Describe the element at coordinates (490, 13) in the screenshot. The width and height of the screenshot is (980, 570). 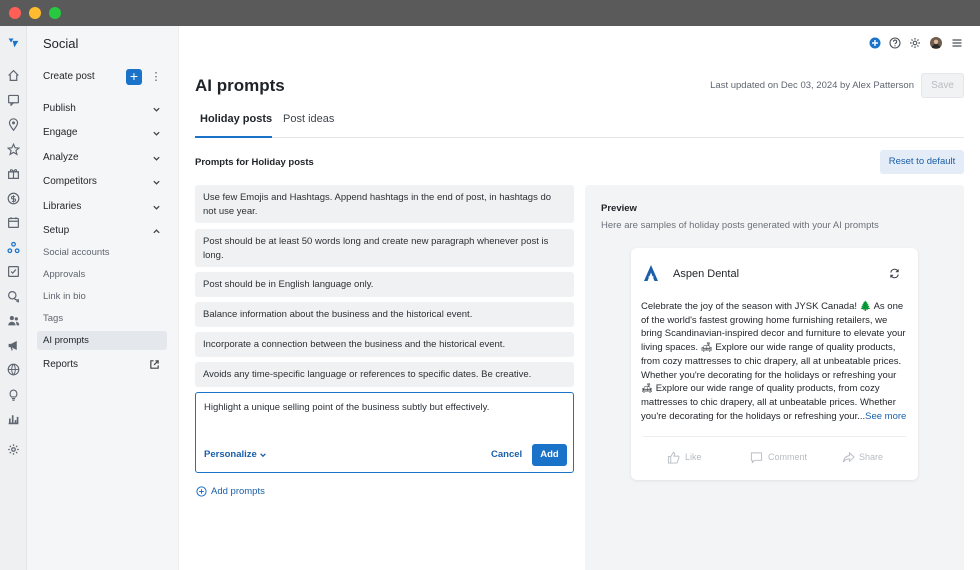
I see `window-titlebar` at that location.